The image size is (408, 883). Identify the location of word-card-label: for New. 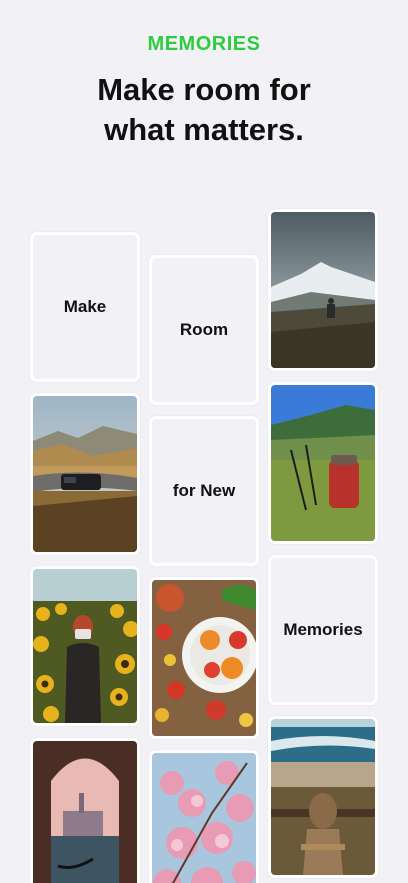
(204, 490).